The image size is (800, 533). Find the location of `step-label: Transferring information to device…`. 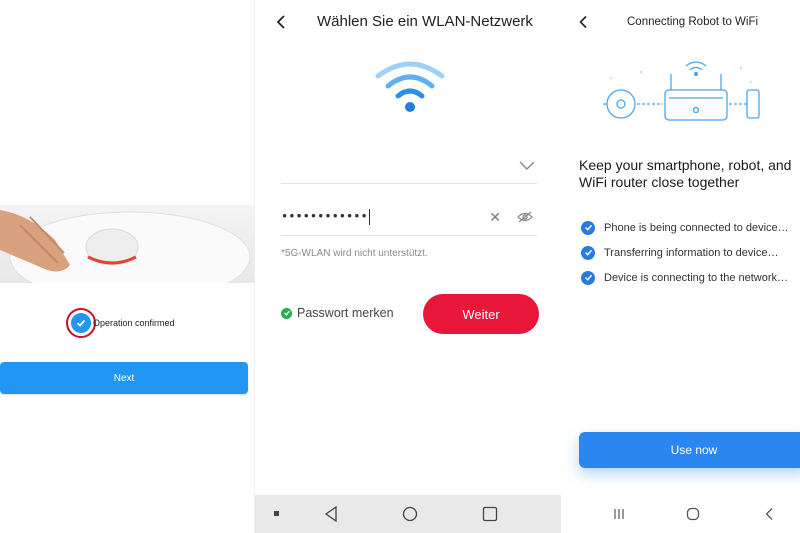

step-label: Transferring information to device… is located at coordinates (691, 252).